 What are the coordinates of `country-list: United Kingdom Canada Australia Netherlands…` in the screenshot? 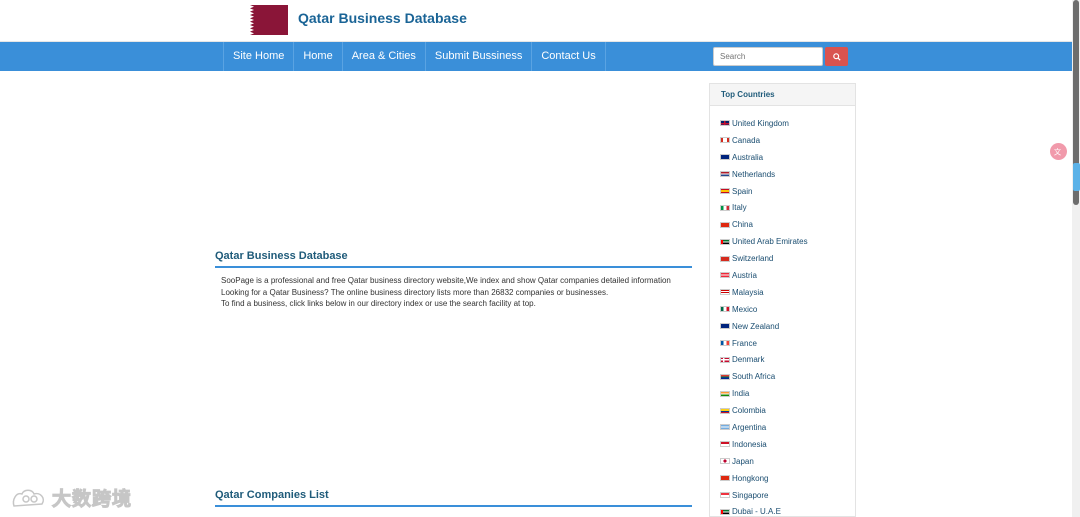 It's located at (782, 311).